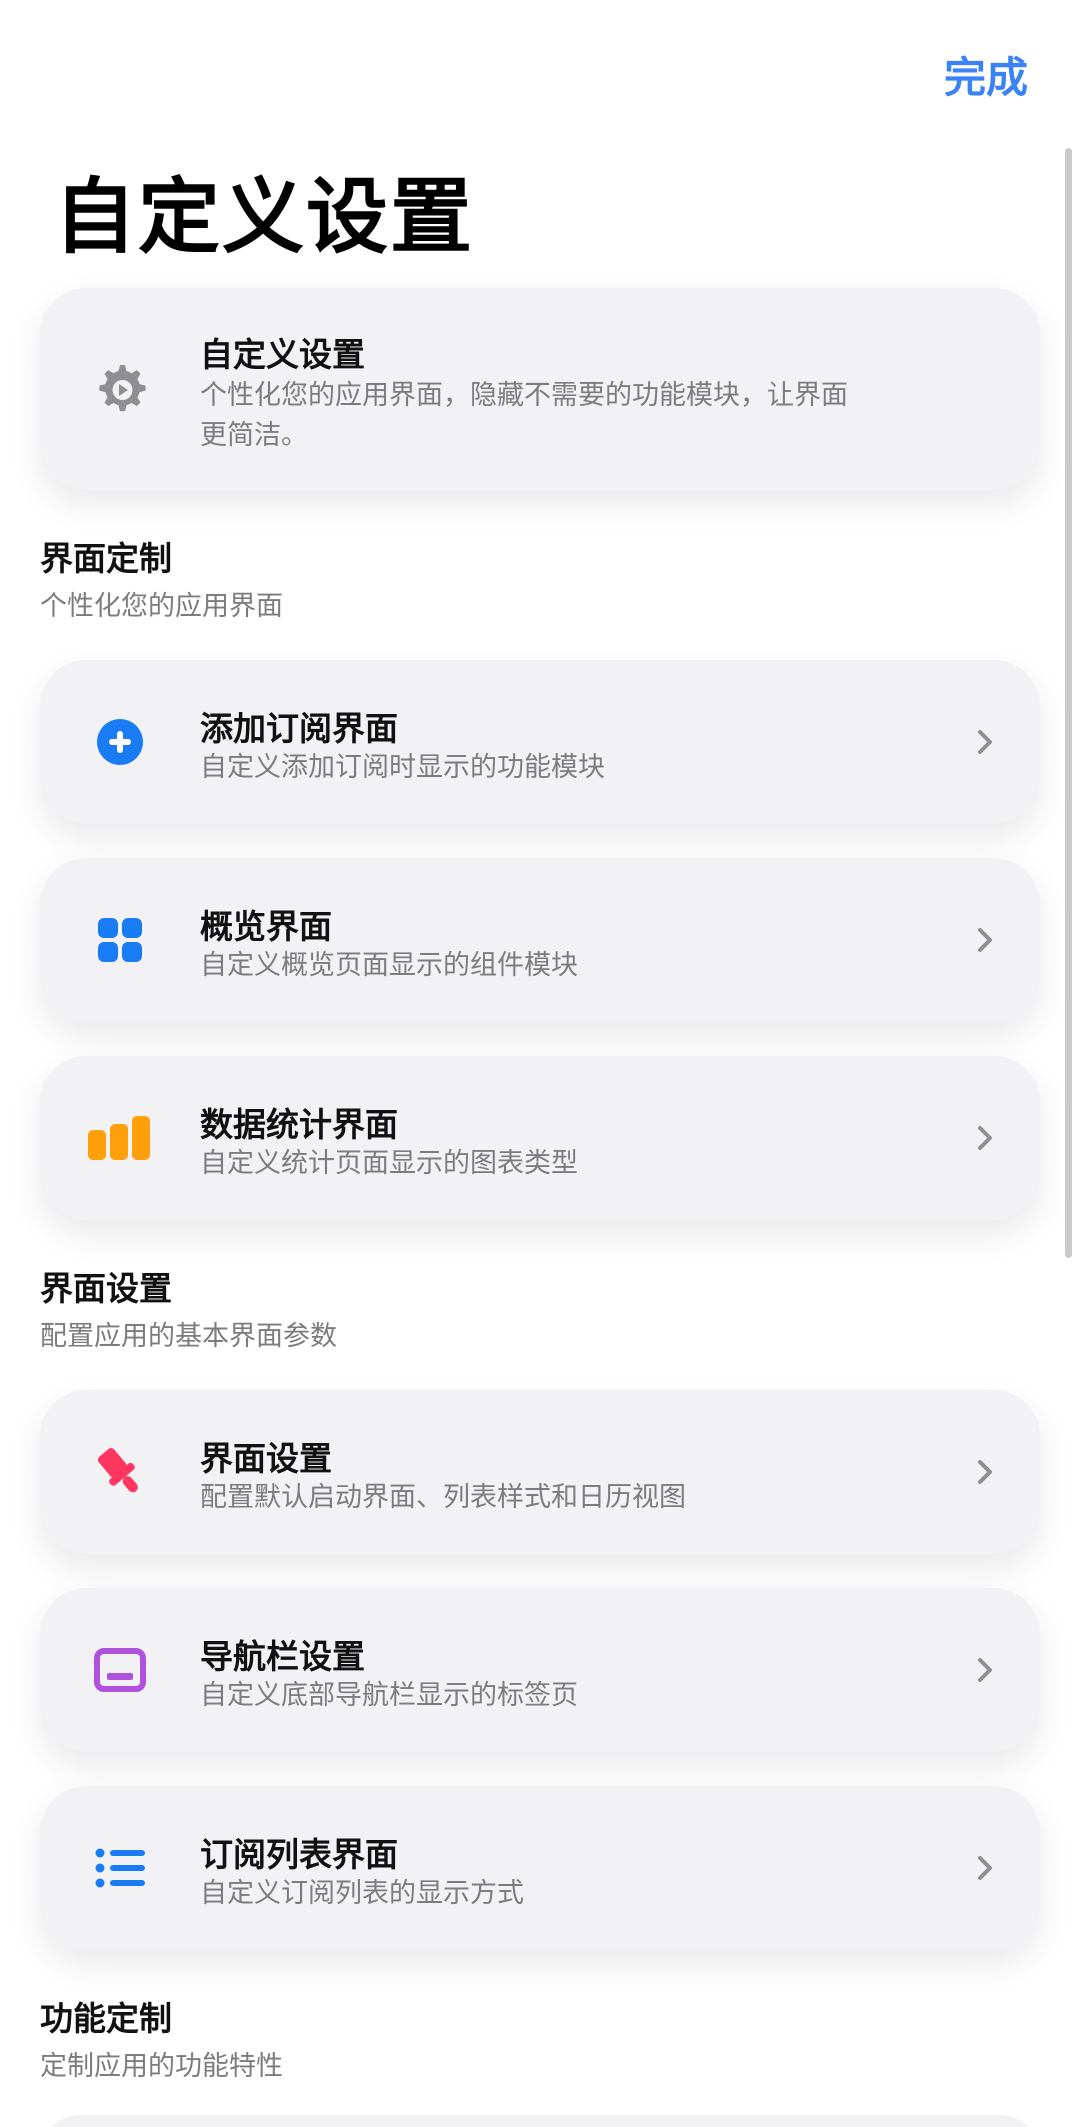 The image size is (1080, 2127). Describe the element at coordinates (540, 1472) in the screenshot. I see `item-interface-settings: 界面设置 配置默认启动界面、列表样式和日历视图` at that location.